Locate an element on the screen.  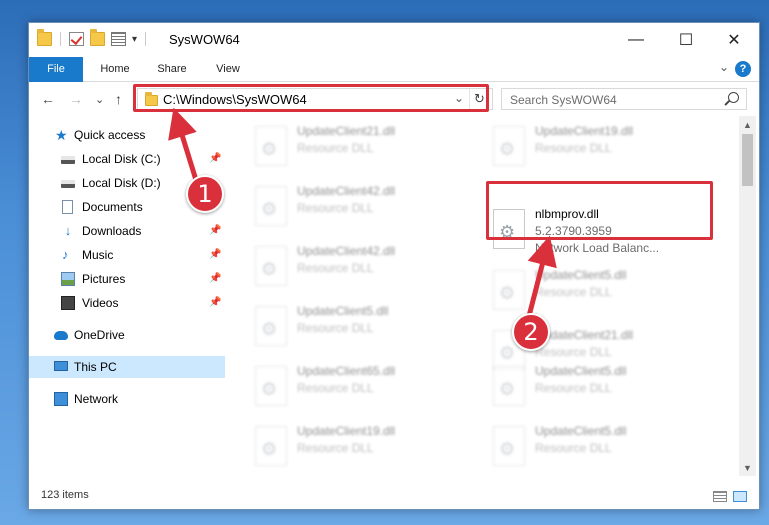
vertical-scrollbar: ▲ ▼ is located at coordinates (747, 296).